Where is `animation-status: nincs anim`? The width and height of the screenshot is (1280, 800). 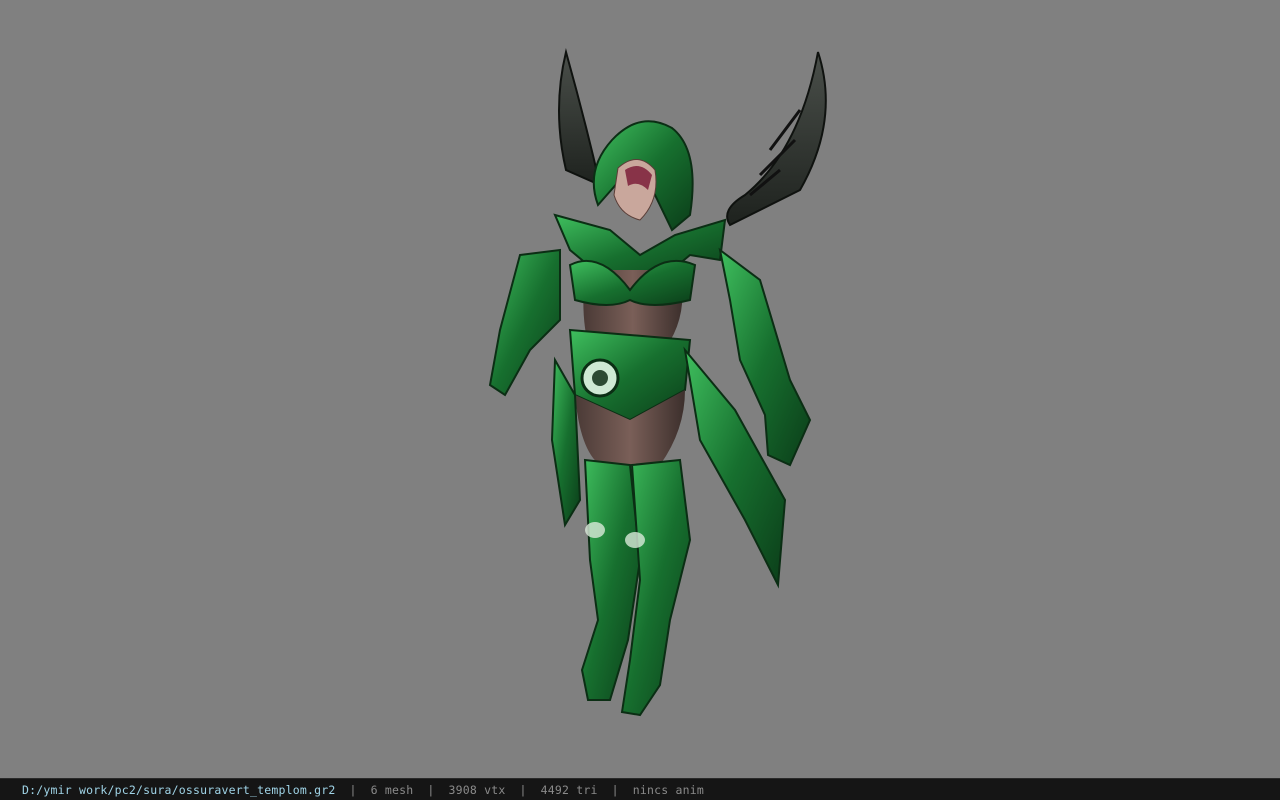
animation-status: nincs anim is located at coordinates (668, 789).